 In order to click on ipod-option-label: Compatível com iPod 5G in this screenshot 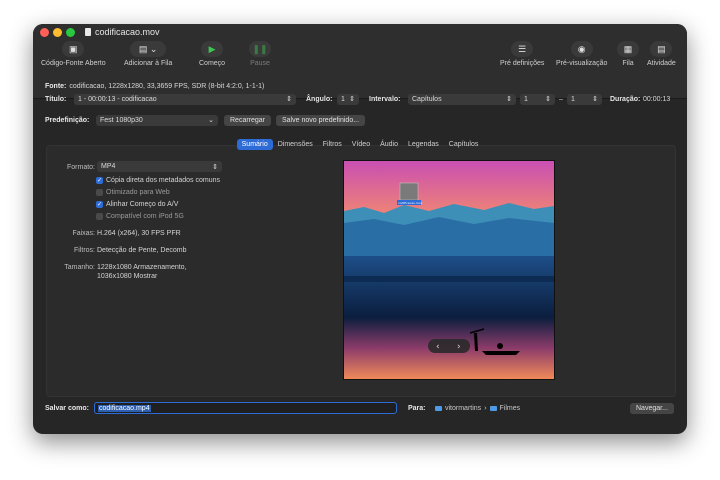, I will do `click(145, 216)`.